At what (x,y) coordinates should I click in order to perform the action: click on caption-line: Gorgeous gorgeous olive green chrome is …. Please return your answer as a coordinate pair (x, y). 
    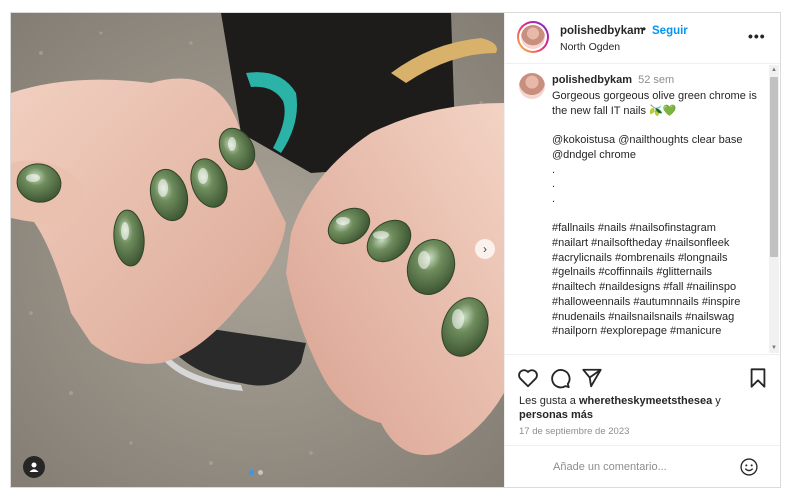
    Looking at the image, I should click on (654, 103).